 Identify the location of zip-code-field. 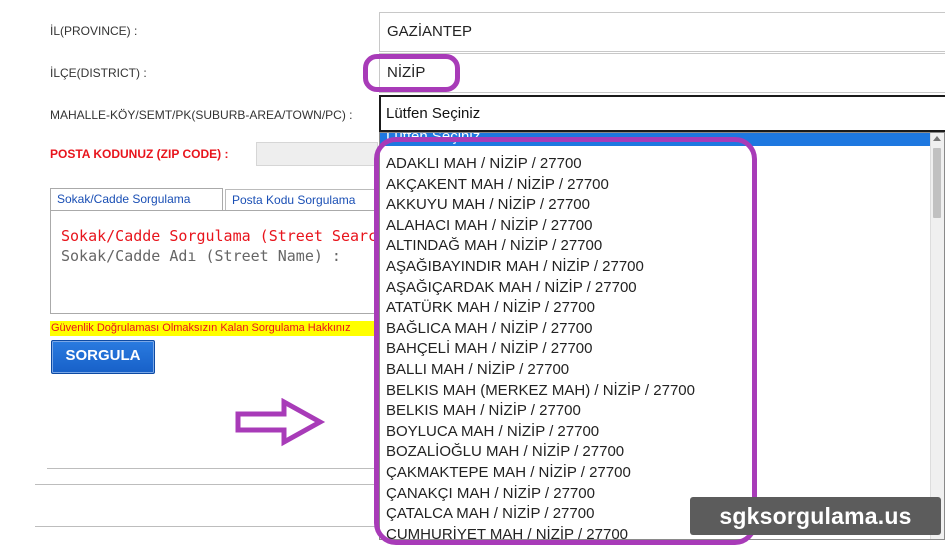
(317, 154).